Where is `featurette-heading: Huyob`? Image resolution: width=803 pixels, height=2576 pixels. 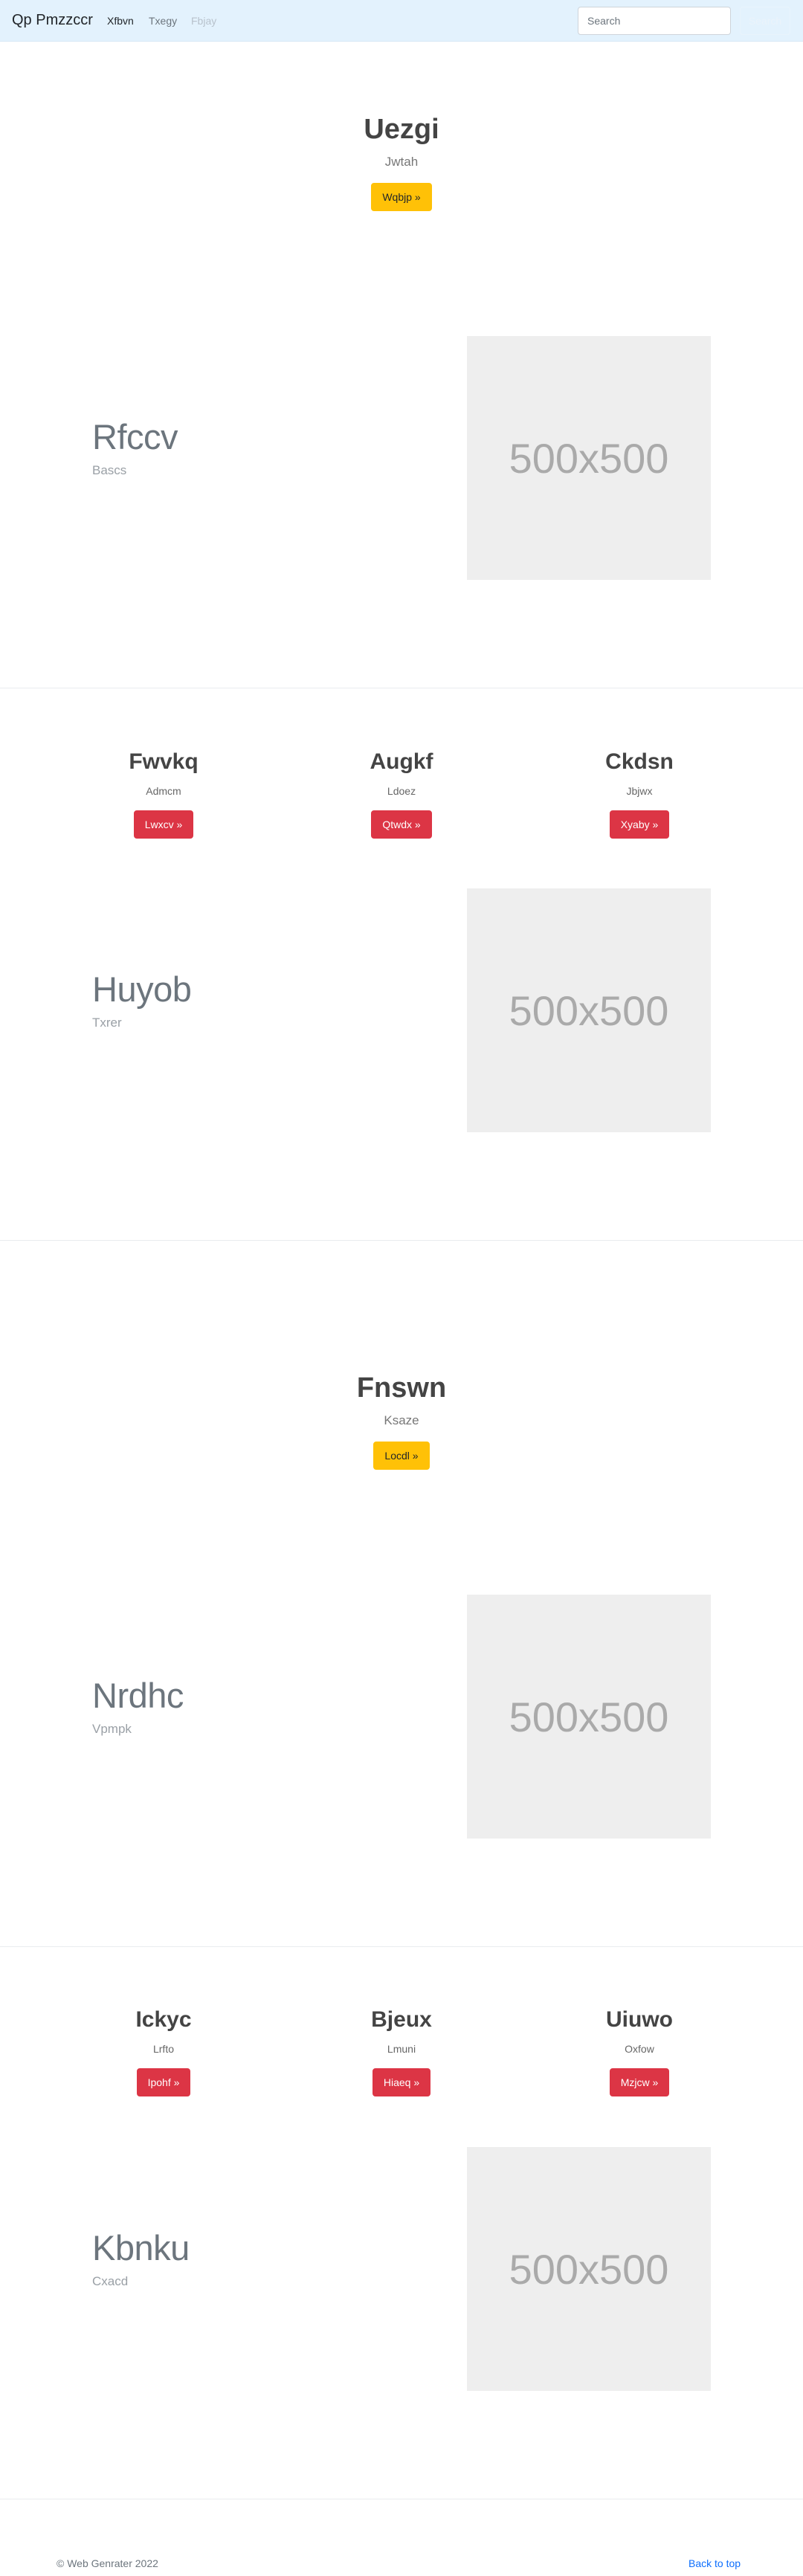
featurette-heading: Huyob is located at coordinates (142, 989).